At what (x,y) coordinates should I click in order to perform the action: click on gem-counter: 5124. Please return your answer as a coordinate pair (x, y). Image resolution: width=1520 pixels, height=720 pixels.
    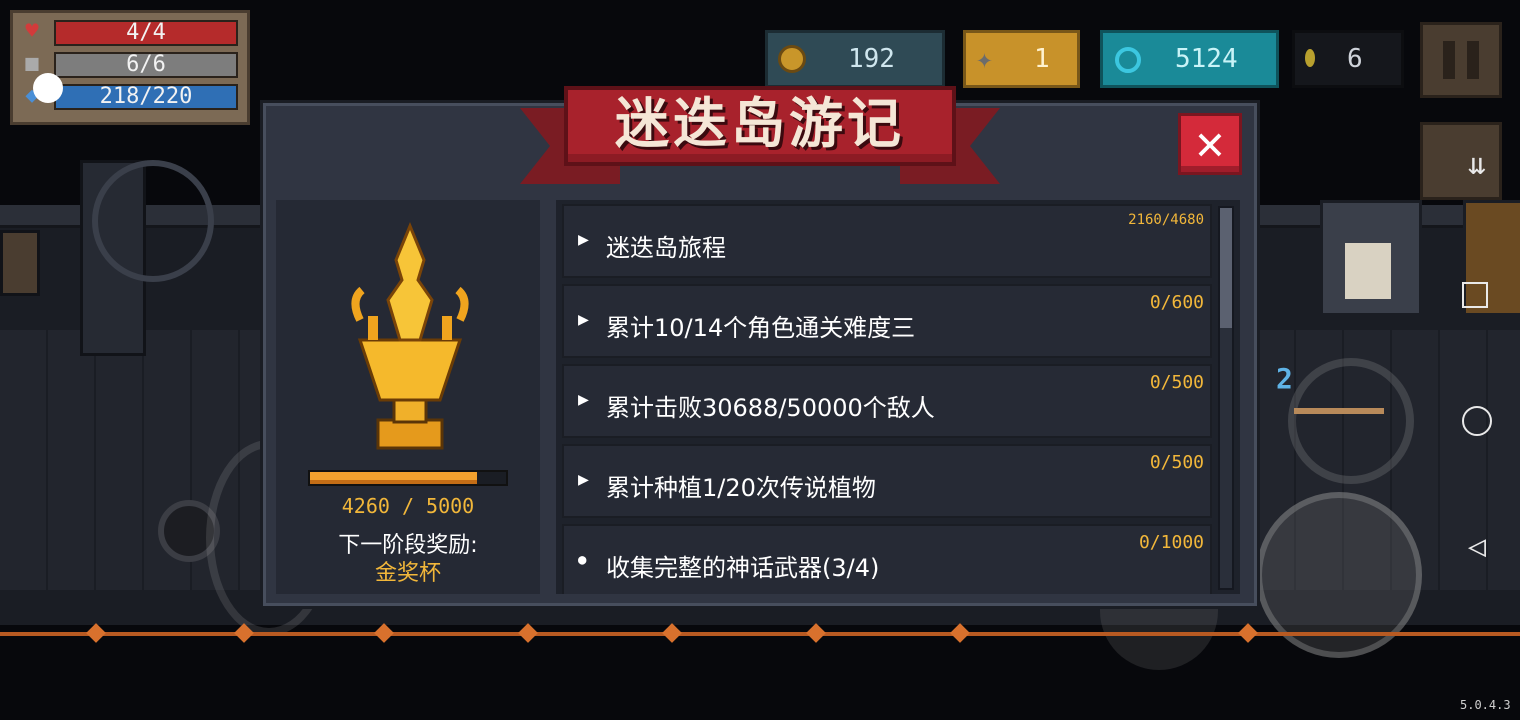
    Looking at the image, I should click on (1189, 59).